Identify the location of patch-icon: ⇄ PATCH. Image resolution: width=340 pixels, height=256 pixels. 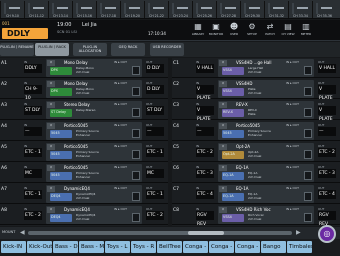
(270, 30).